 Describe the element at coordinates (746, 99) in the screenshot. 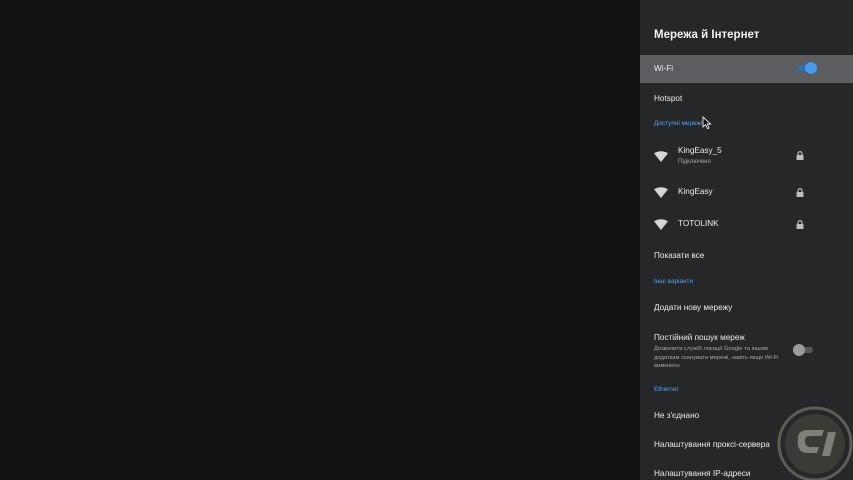

I see `hotspot-row: Hotspot` at that location.